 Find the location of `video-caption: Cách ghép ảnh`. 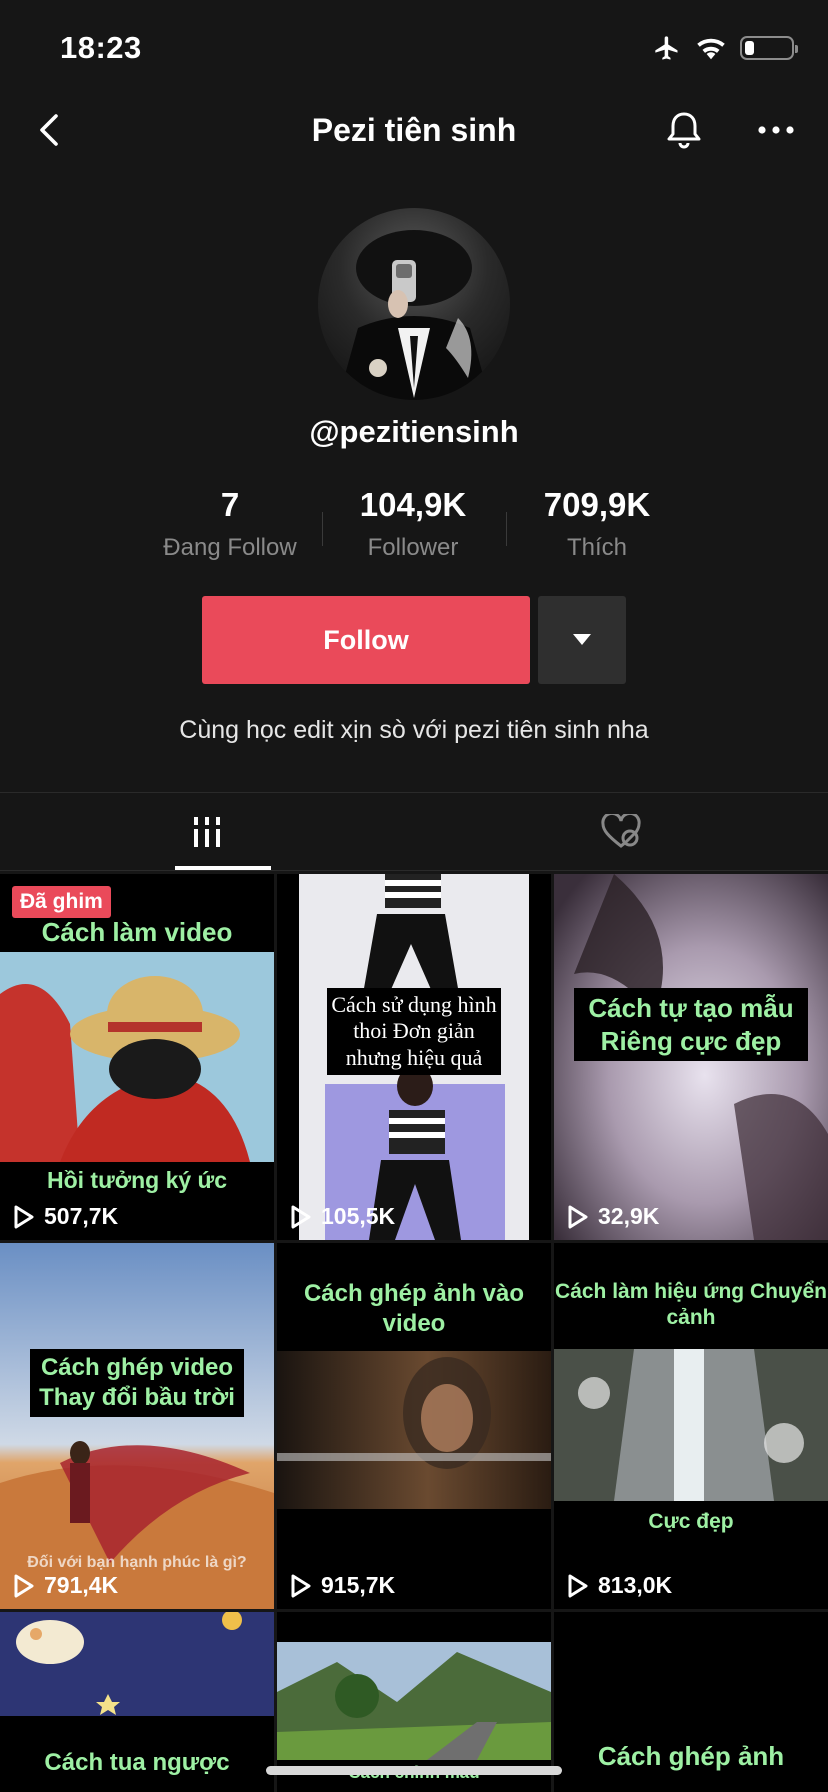

video-caption: Cách ghép ảnh is located at coordinates (691, 1756).